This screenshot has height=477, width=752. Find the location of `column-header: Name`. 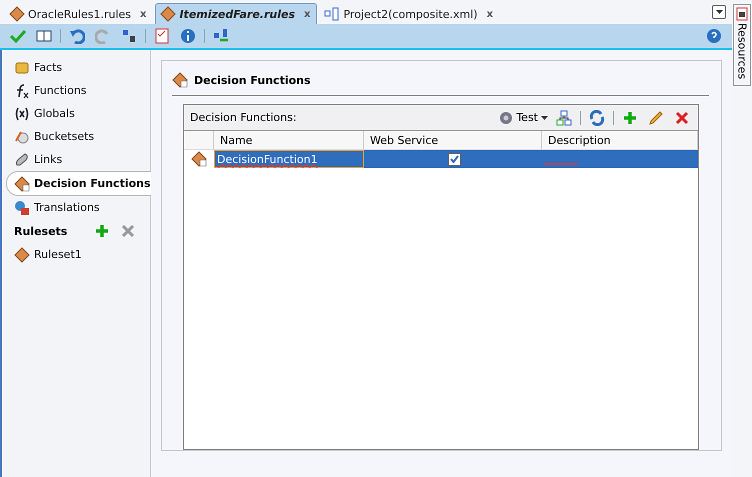

column-header: Name is located at coordinates (289, 140).